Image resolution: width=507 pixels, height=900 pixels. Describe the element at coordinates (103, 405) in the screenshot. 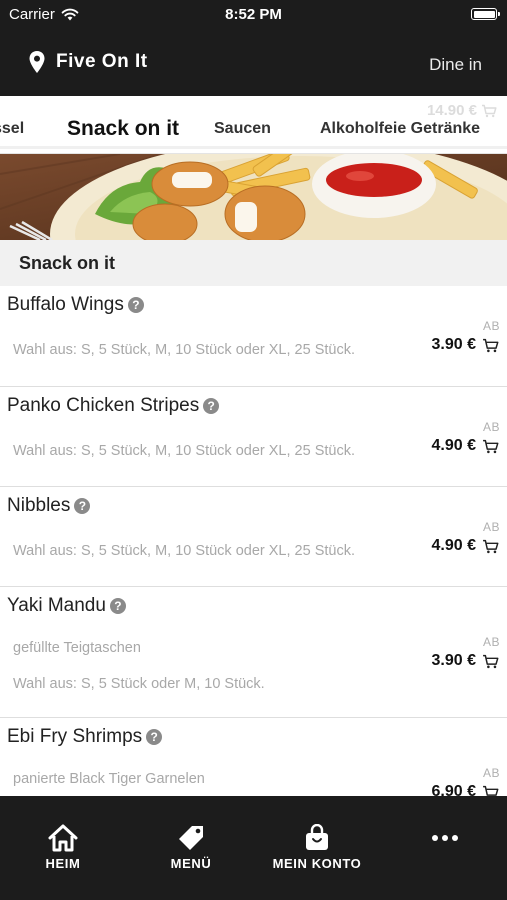

I see `item-name: Panko Chicken Stripes` at that location.